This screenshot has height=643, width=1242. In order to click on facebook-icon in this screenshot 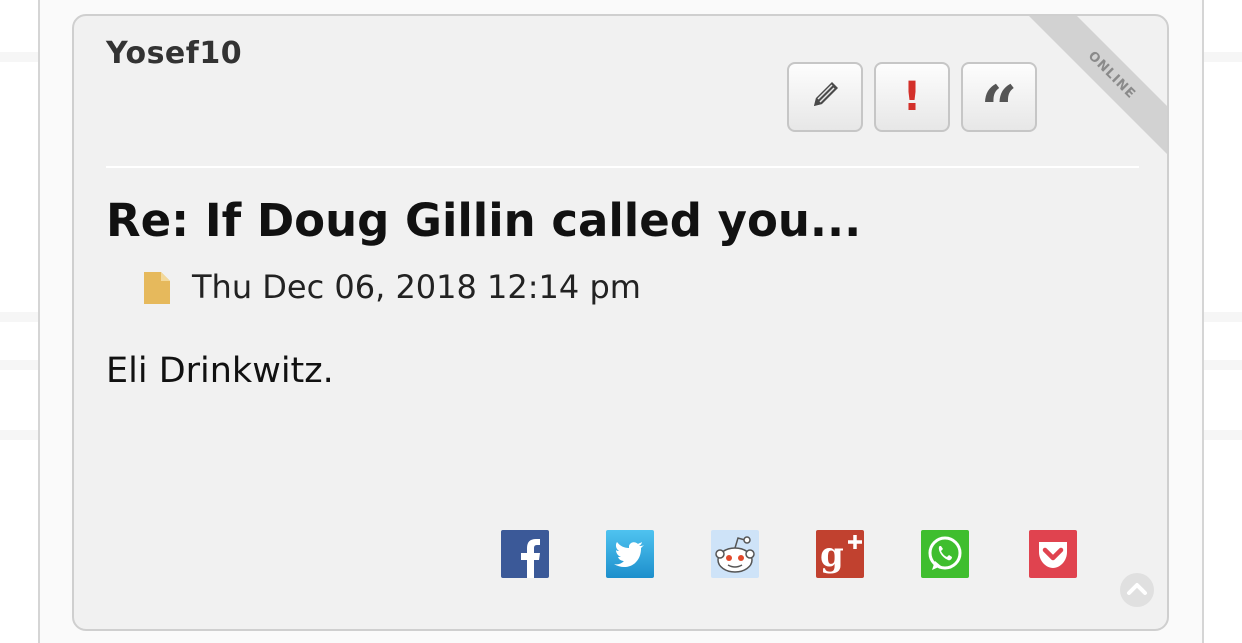, I will do `click(525, 554)`.